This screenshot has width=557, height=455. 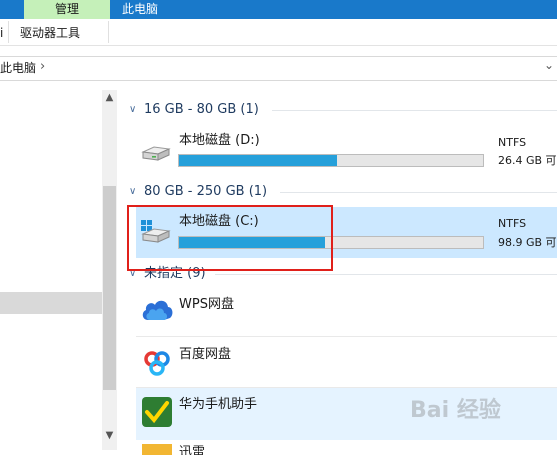 What do you see at coordinates (67, 9) in the screenshot?
I see `tab-manage: 管理` at bounding box center [67, 9].